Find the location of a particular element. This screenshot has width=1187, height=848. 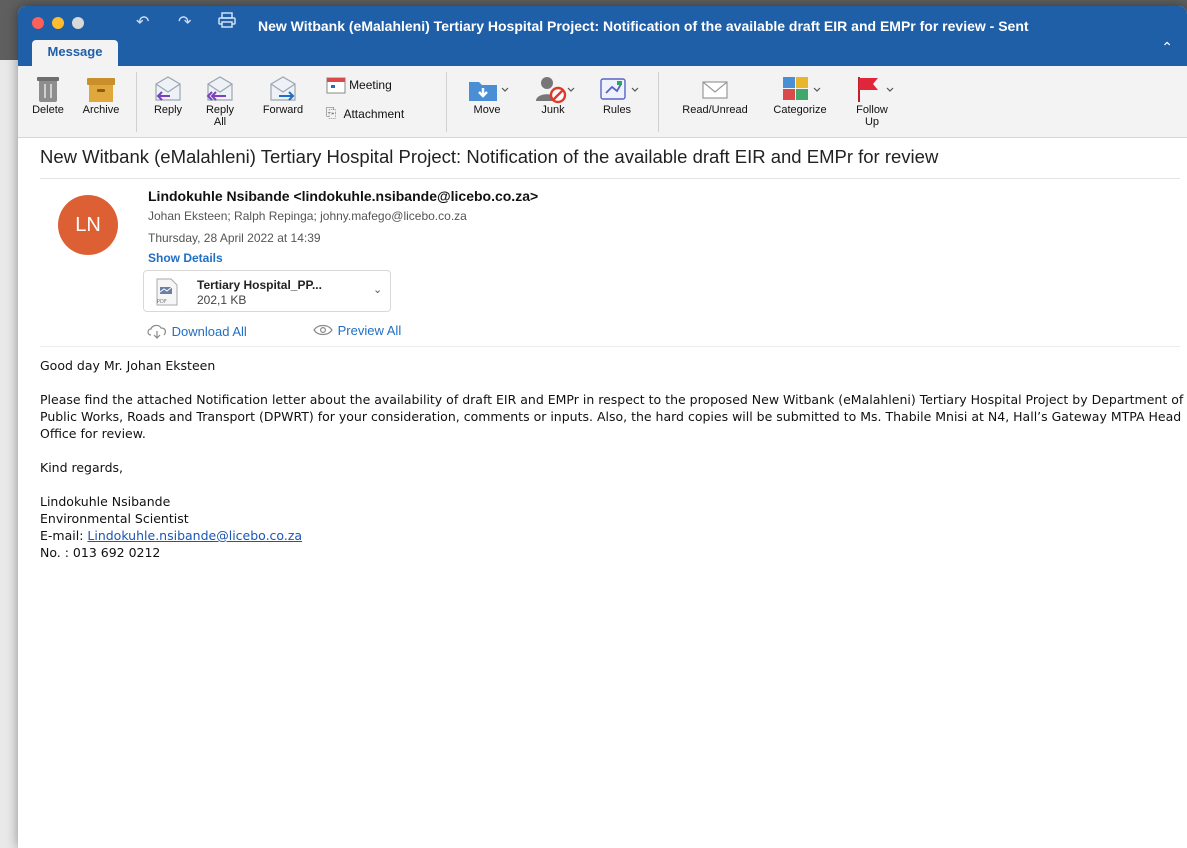

reply-all-label-2: All is located at coordinates (220, 122).